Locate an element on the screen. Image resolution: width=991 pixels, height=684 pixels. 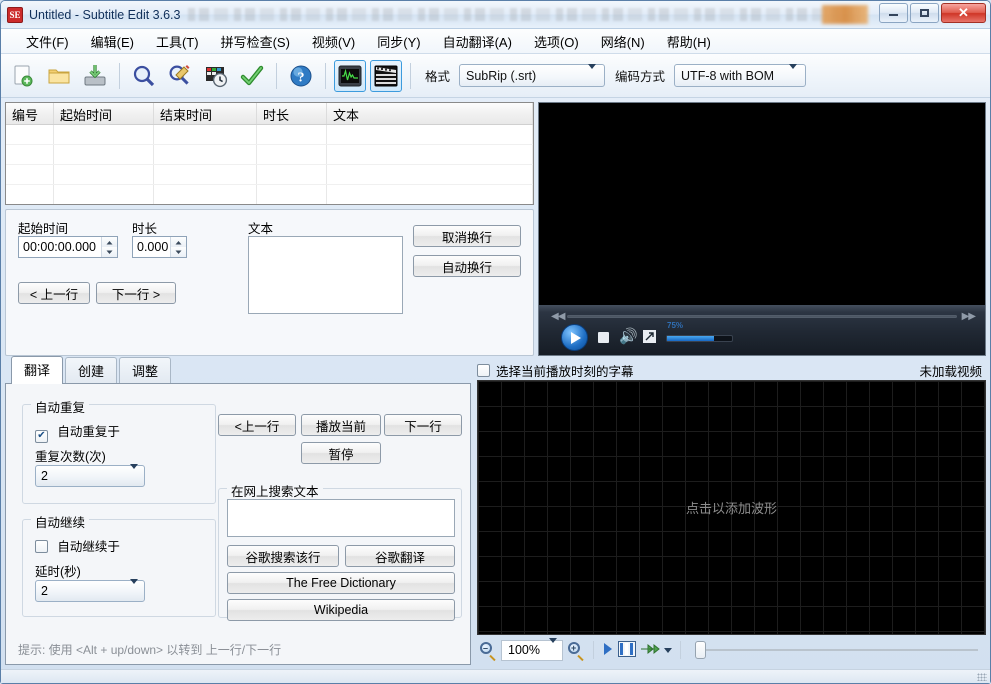
help-icon: ? is located at coordinates (301, 76).